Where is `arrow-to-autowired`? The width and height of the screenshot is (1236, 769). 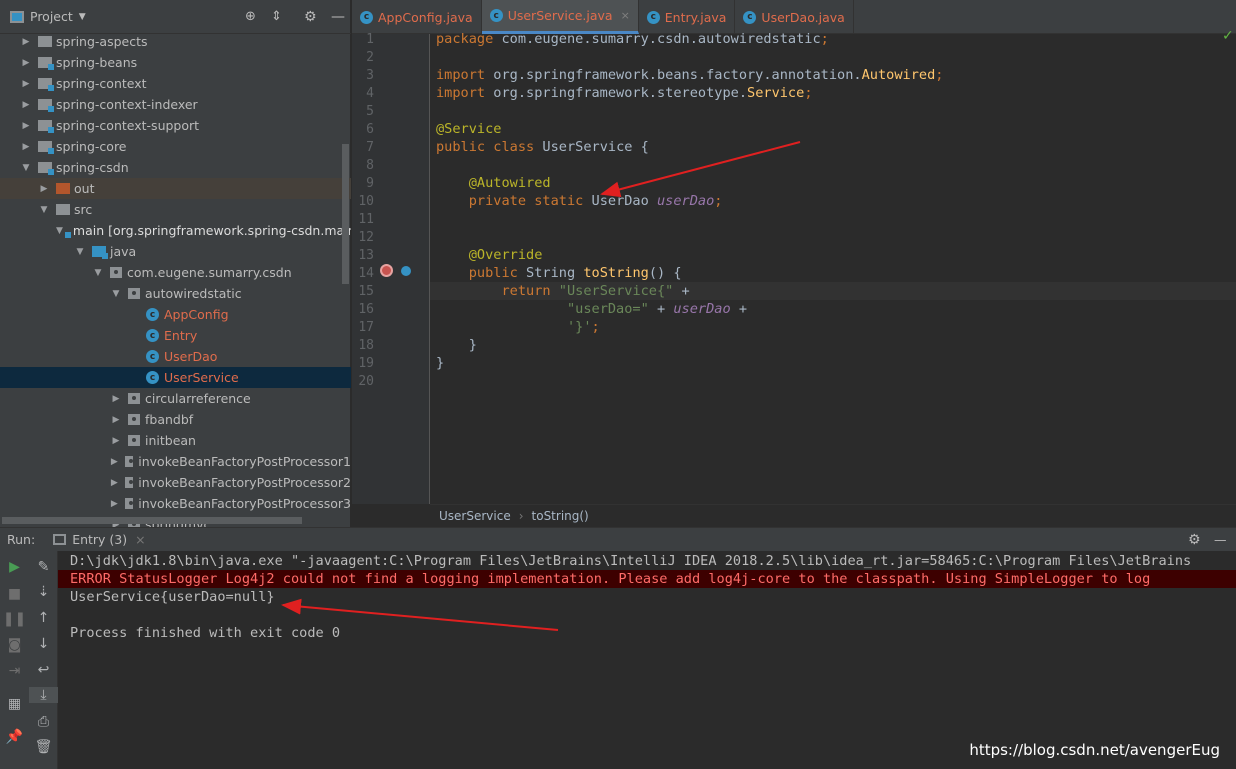
arrow-to-autowired is located at coordinates (700, 169).